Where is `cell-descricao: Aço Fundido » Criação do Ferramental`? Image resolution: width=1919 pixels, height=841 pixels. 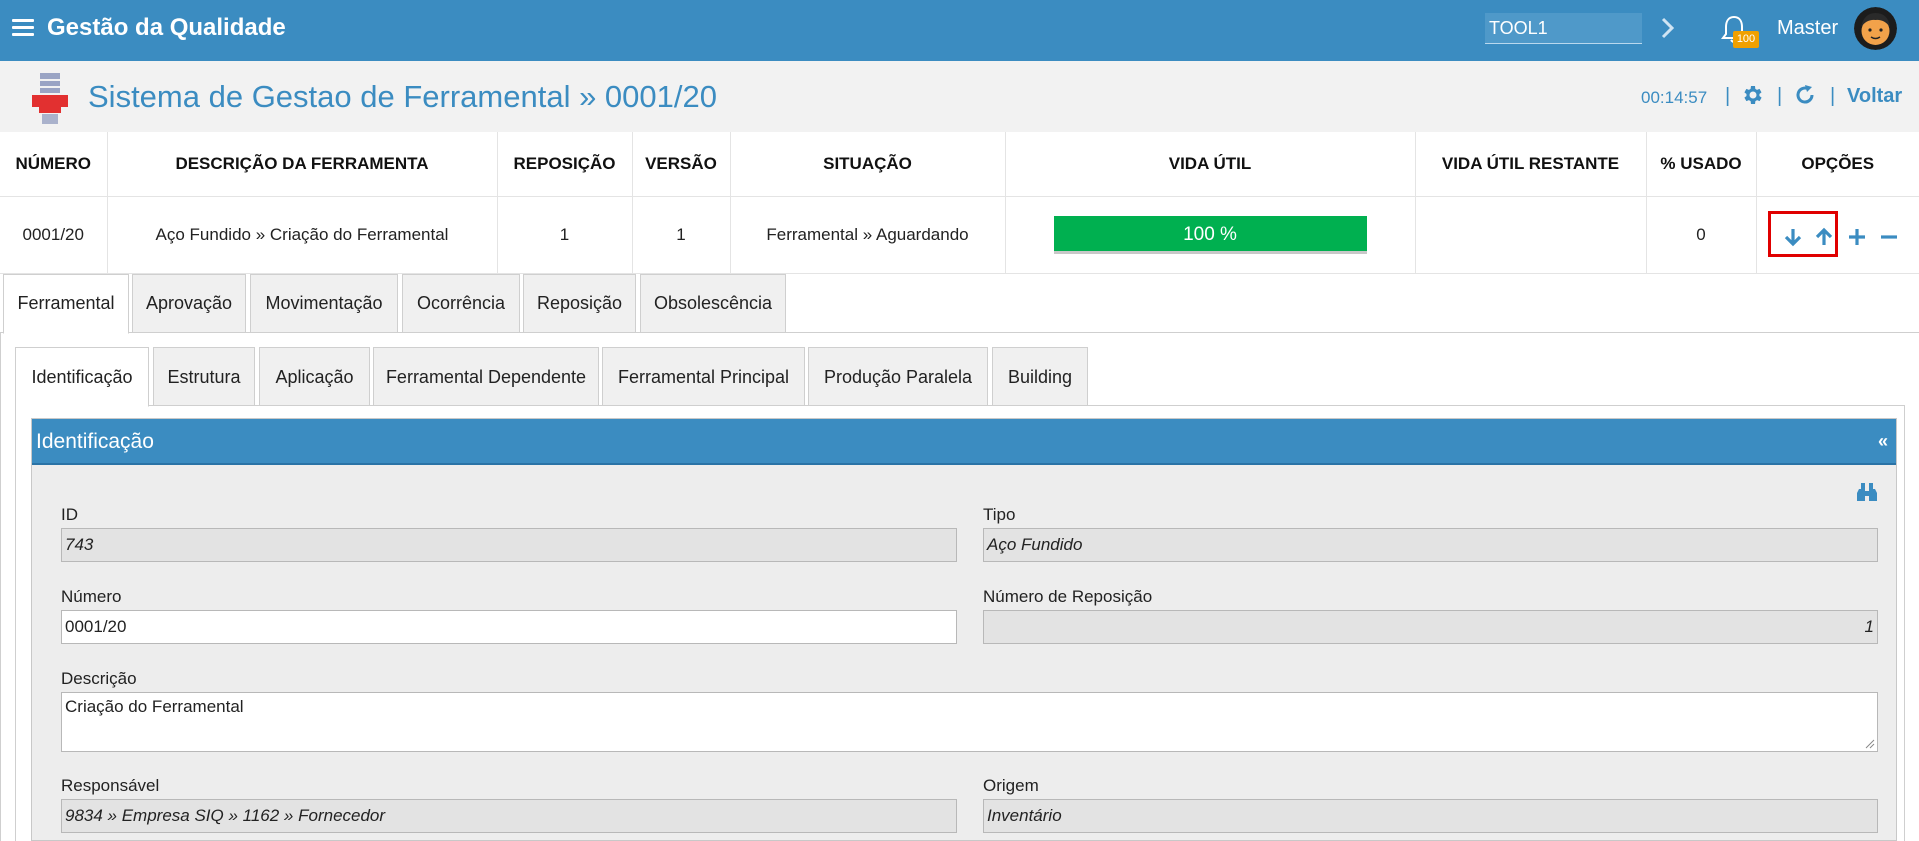 cell-descricao: Aço Fundido » Criação do Ferramental is located at coordinates (302, 235).